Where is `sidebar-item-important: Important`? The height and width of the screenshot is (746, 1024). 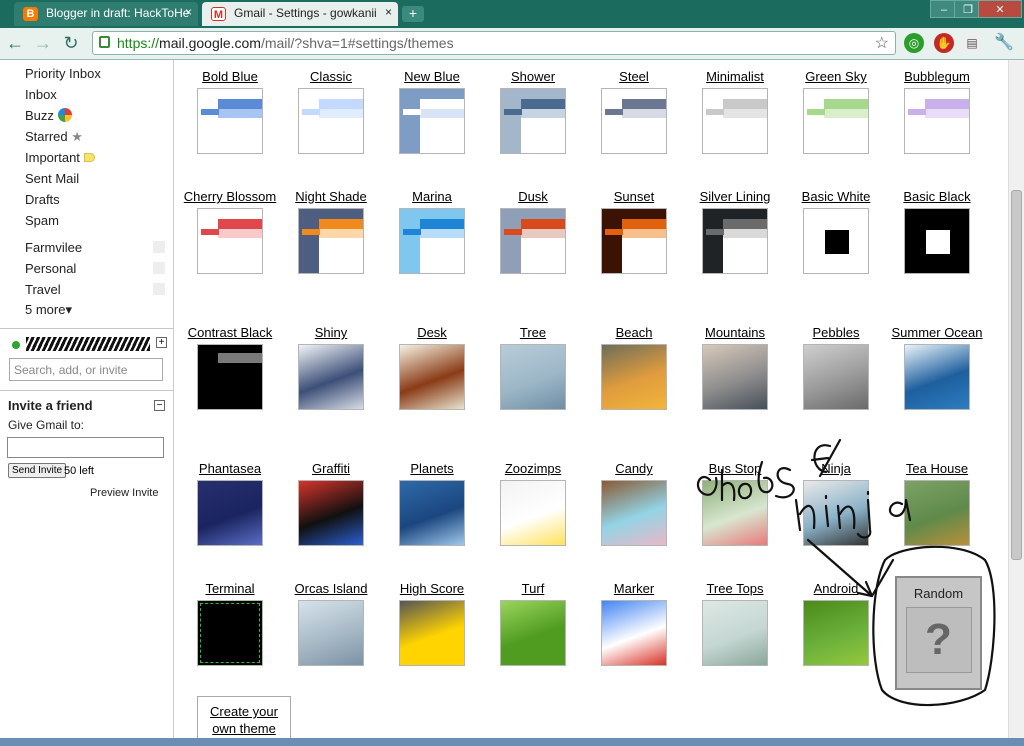
sidebar-item-important: Important is located at coordinates (60, 157).